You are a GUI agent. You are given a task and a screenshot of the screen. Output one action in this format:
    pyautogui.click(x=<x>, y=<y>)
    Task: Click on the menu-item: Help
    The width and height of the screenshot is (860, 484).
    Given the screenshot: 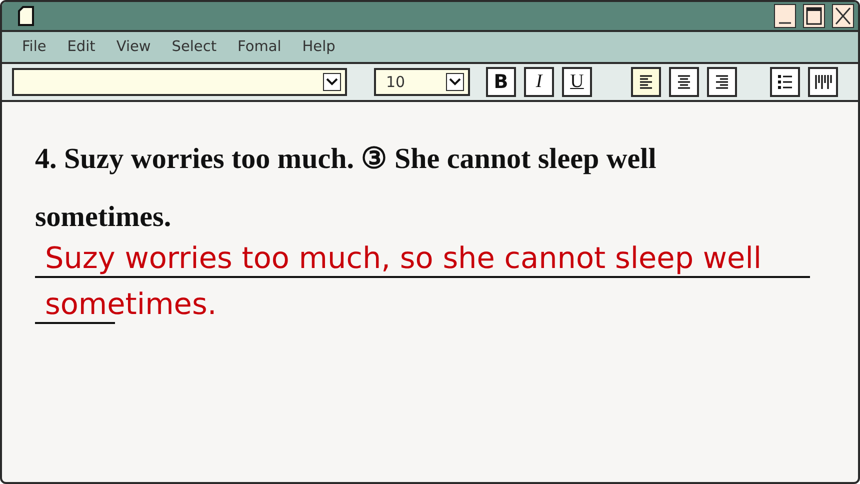 What is the action you would take?
    pyautogui.click(x=319, y=47)
    